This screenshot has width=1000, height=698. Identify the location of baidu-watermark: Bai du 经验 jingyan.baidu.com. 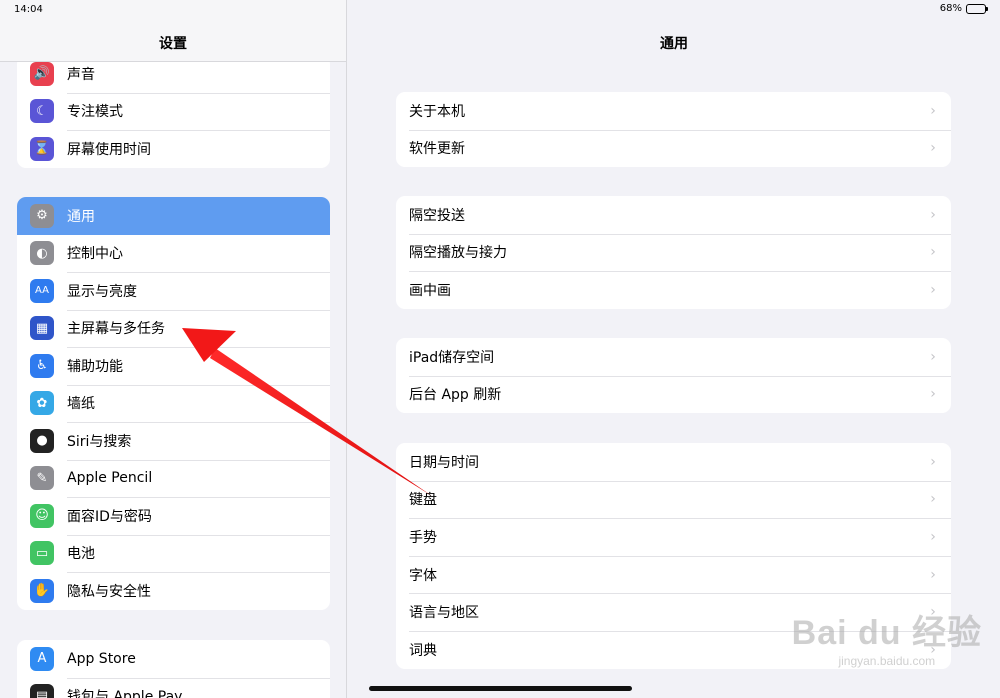
(887, 636).